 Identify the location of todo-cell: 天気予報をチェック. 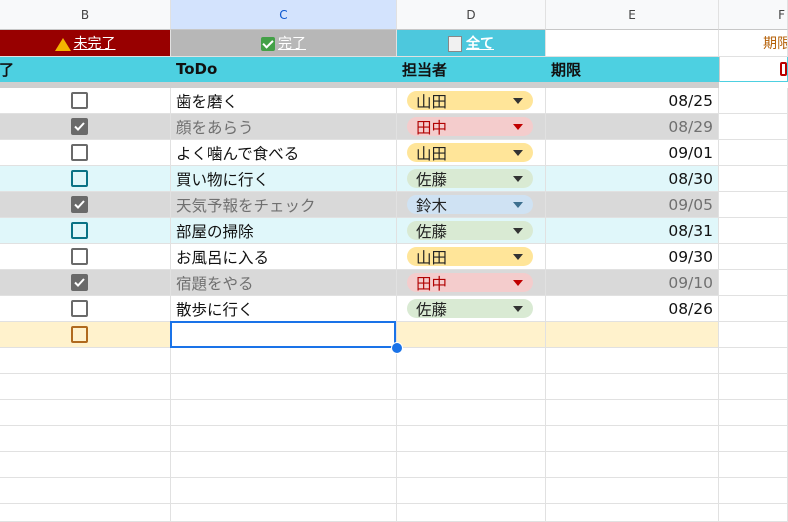
(284, 205).